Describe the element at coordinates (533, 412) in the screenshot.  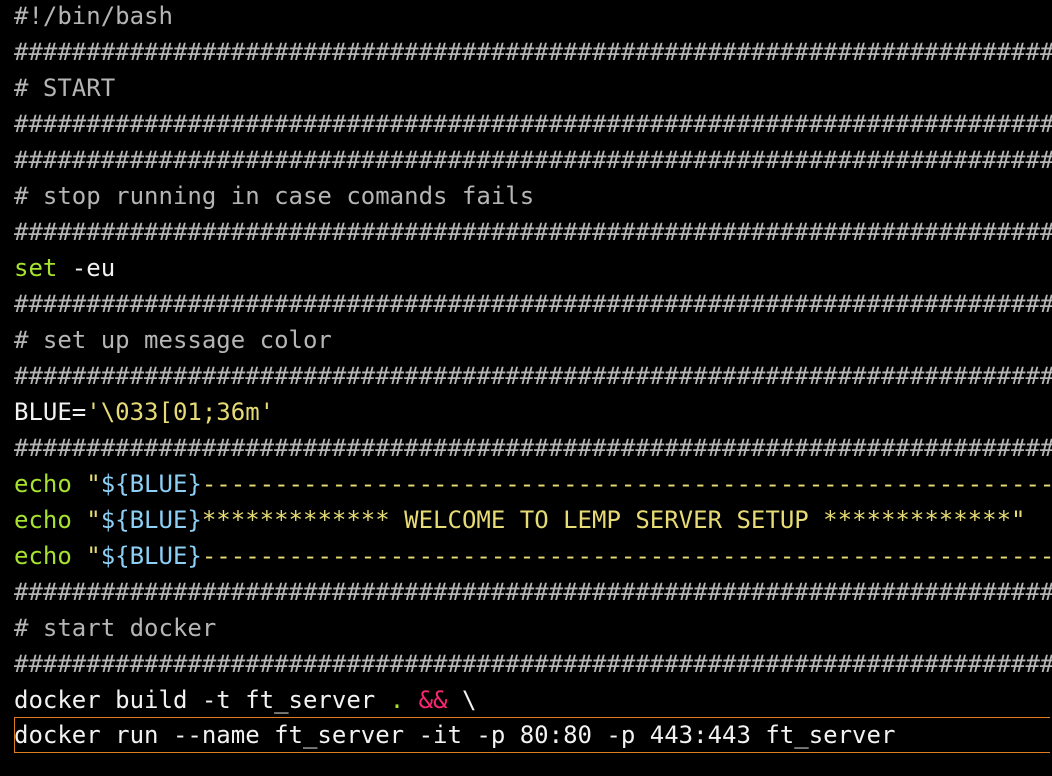
I see `code-line: BLUE='\033[01;36m'` at that location.